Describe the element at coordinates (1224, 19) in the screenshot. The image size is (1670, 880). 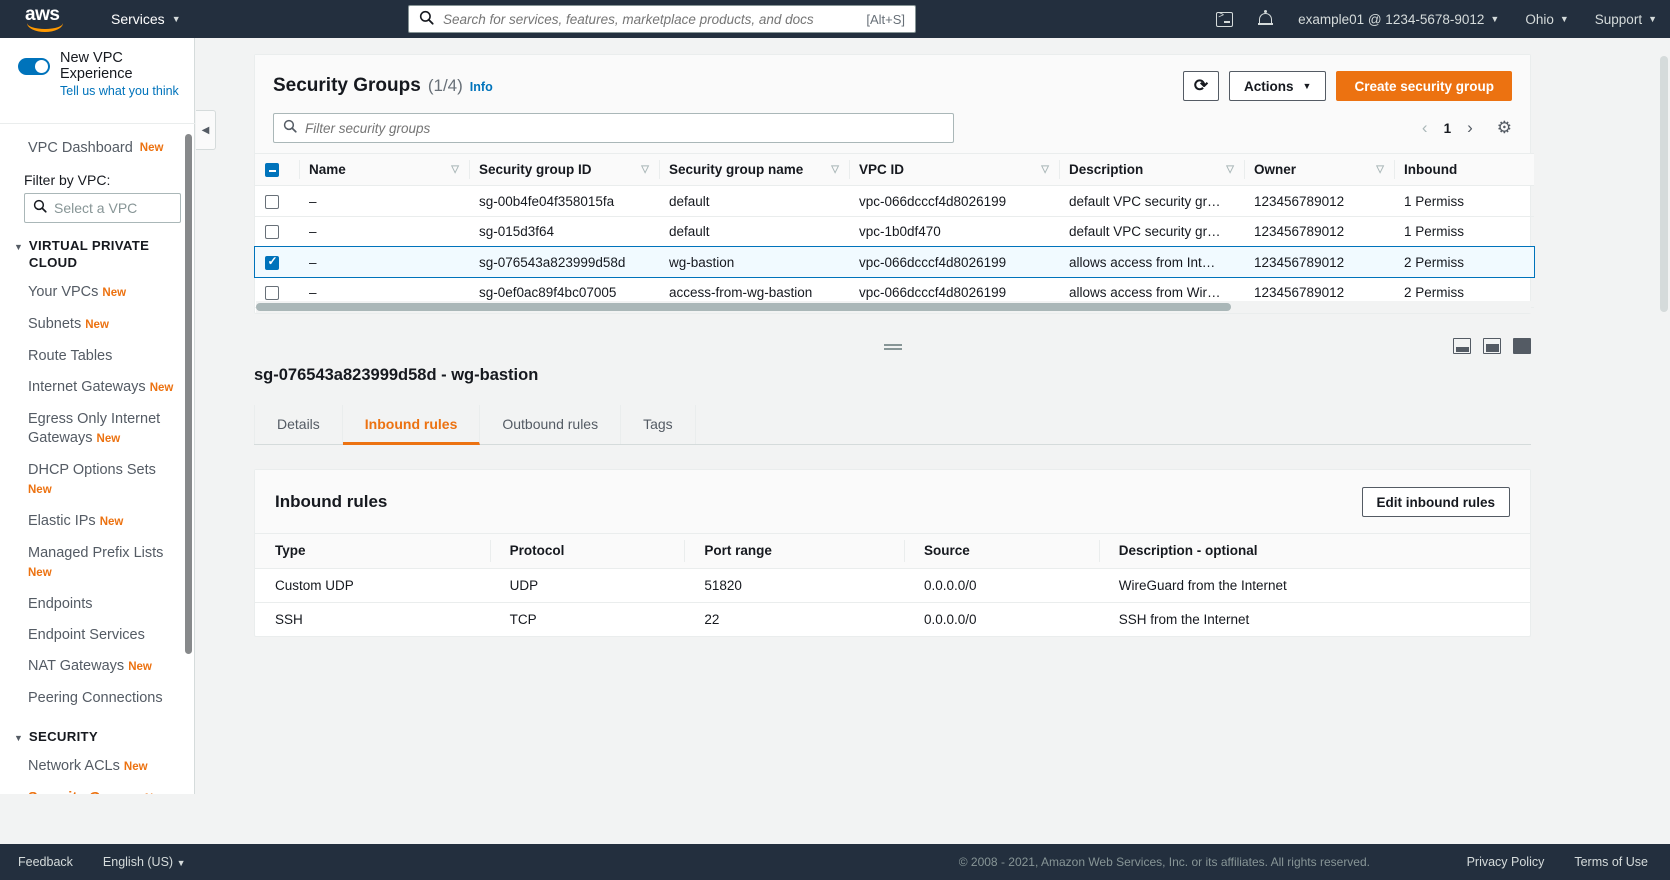
I see `cloudshell-button` at that location.